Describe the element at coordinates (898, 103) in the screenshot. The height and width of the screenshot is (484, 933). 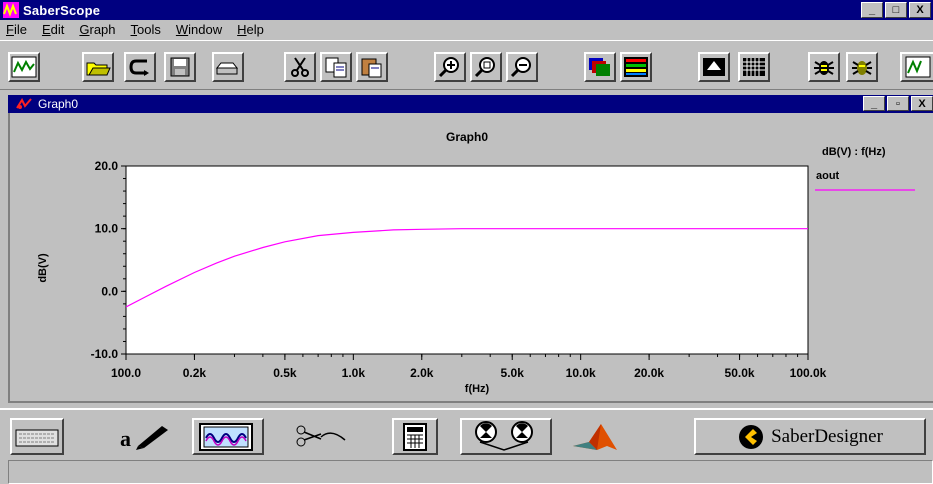
I see `graph-restore-button: ▫` at that location.